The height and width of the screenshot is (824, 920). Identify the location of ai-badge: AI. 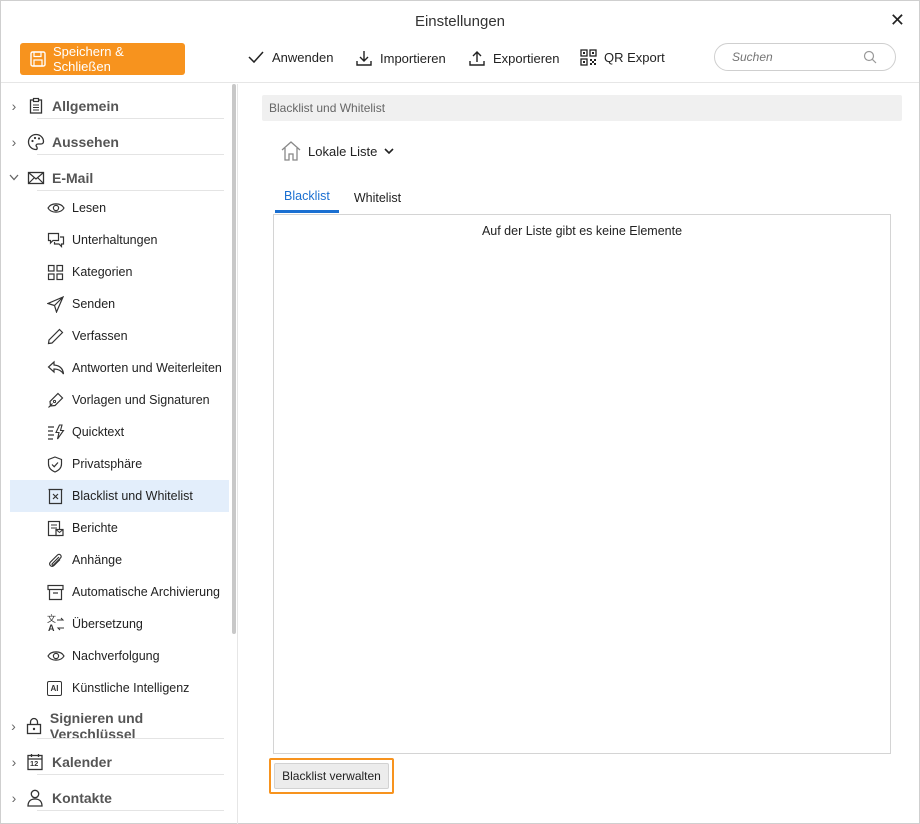
(54, 688).